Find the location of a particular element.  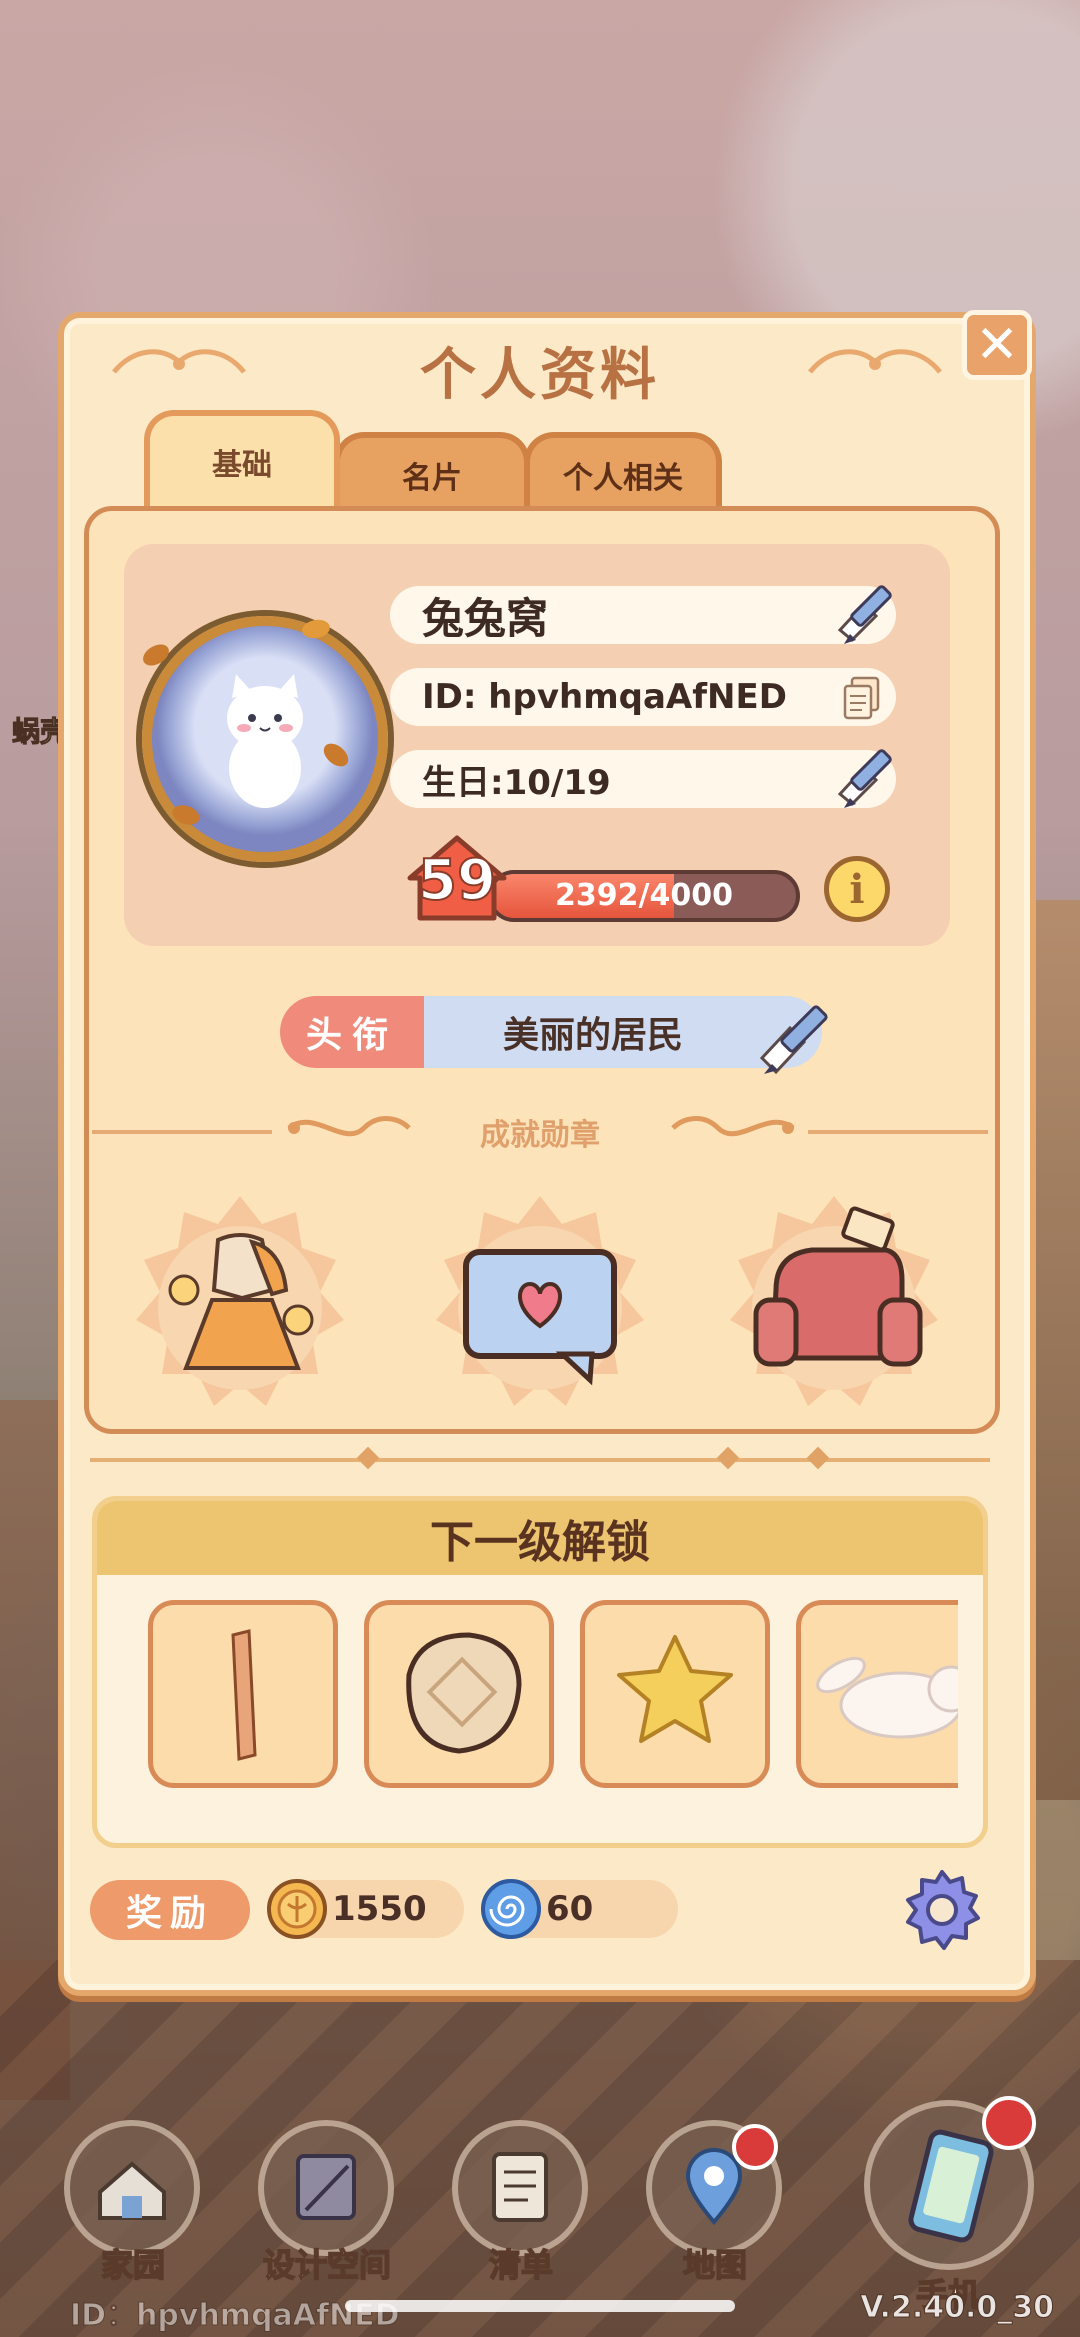

user-id-field: ID: hpvhmqaAfNED is located at coordinates (643, 697).